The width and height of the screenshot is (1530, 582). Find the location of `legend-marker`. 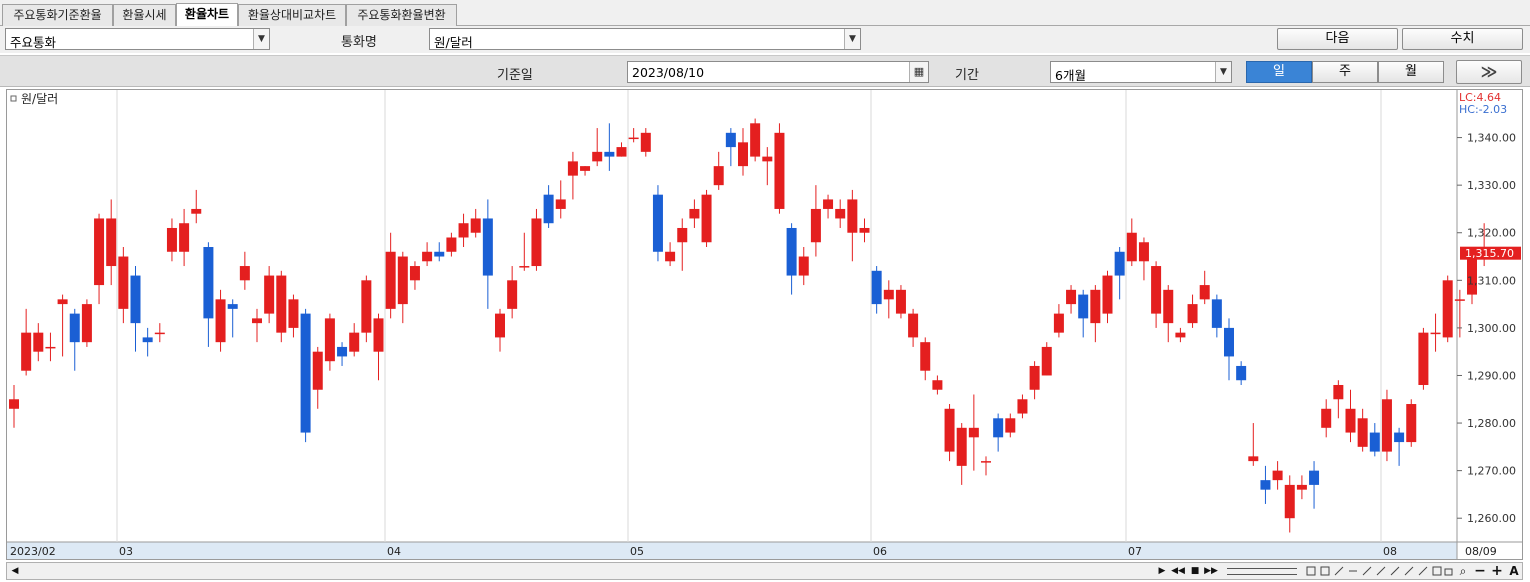

legend-marker is located at coordinates (13, 98).